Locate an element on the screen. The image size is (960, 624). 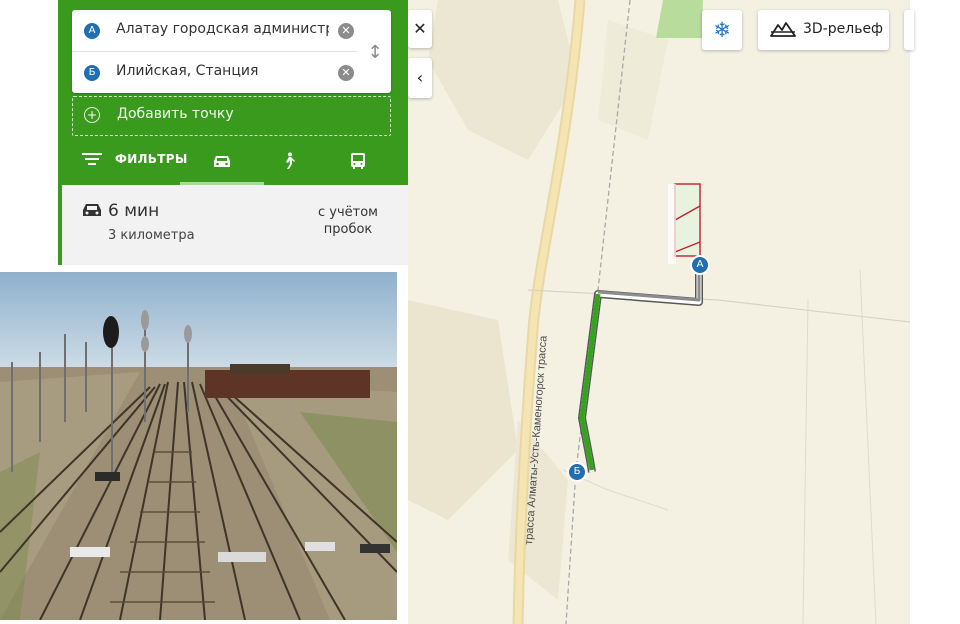
chevron-left-icon: ‹ is located at coordinates (420, 77).